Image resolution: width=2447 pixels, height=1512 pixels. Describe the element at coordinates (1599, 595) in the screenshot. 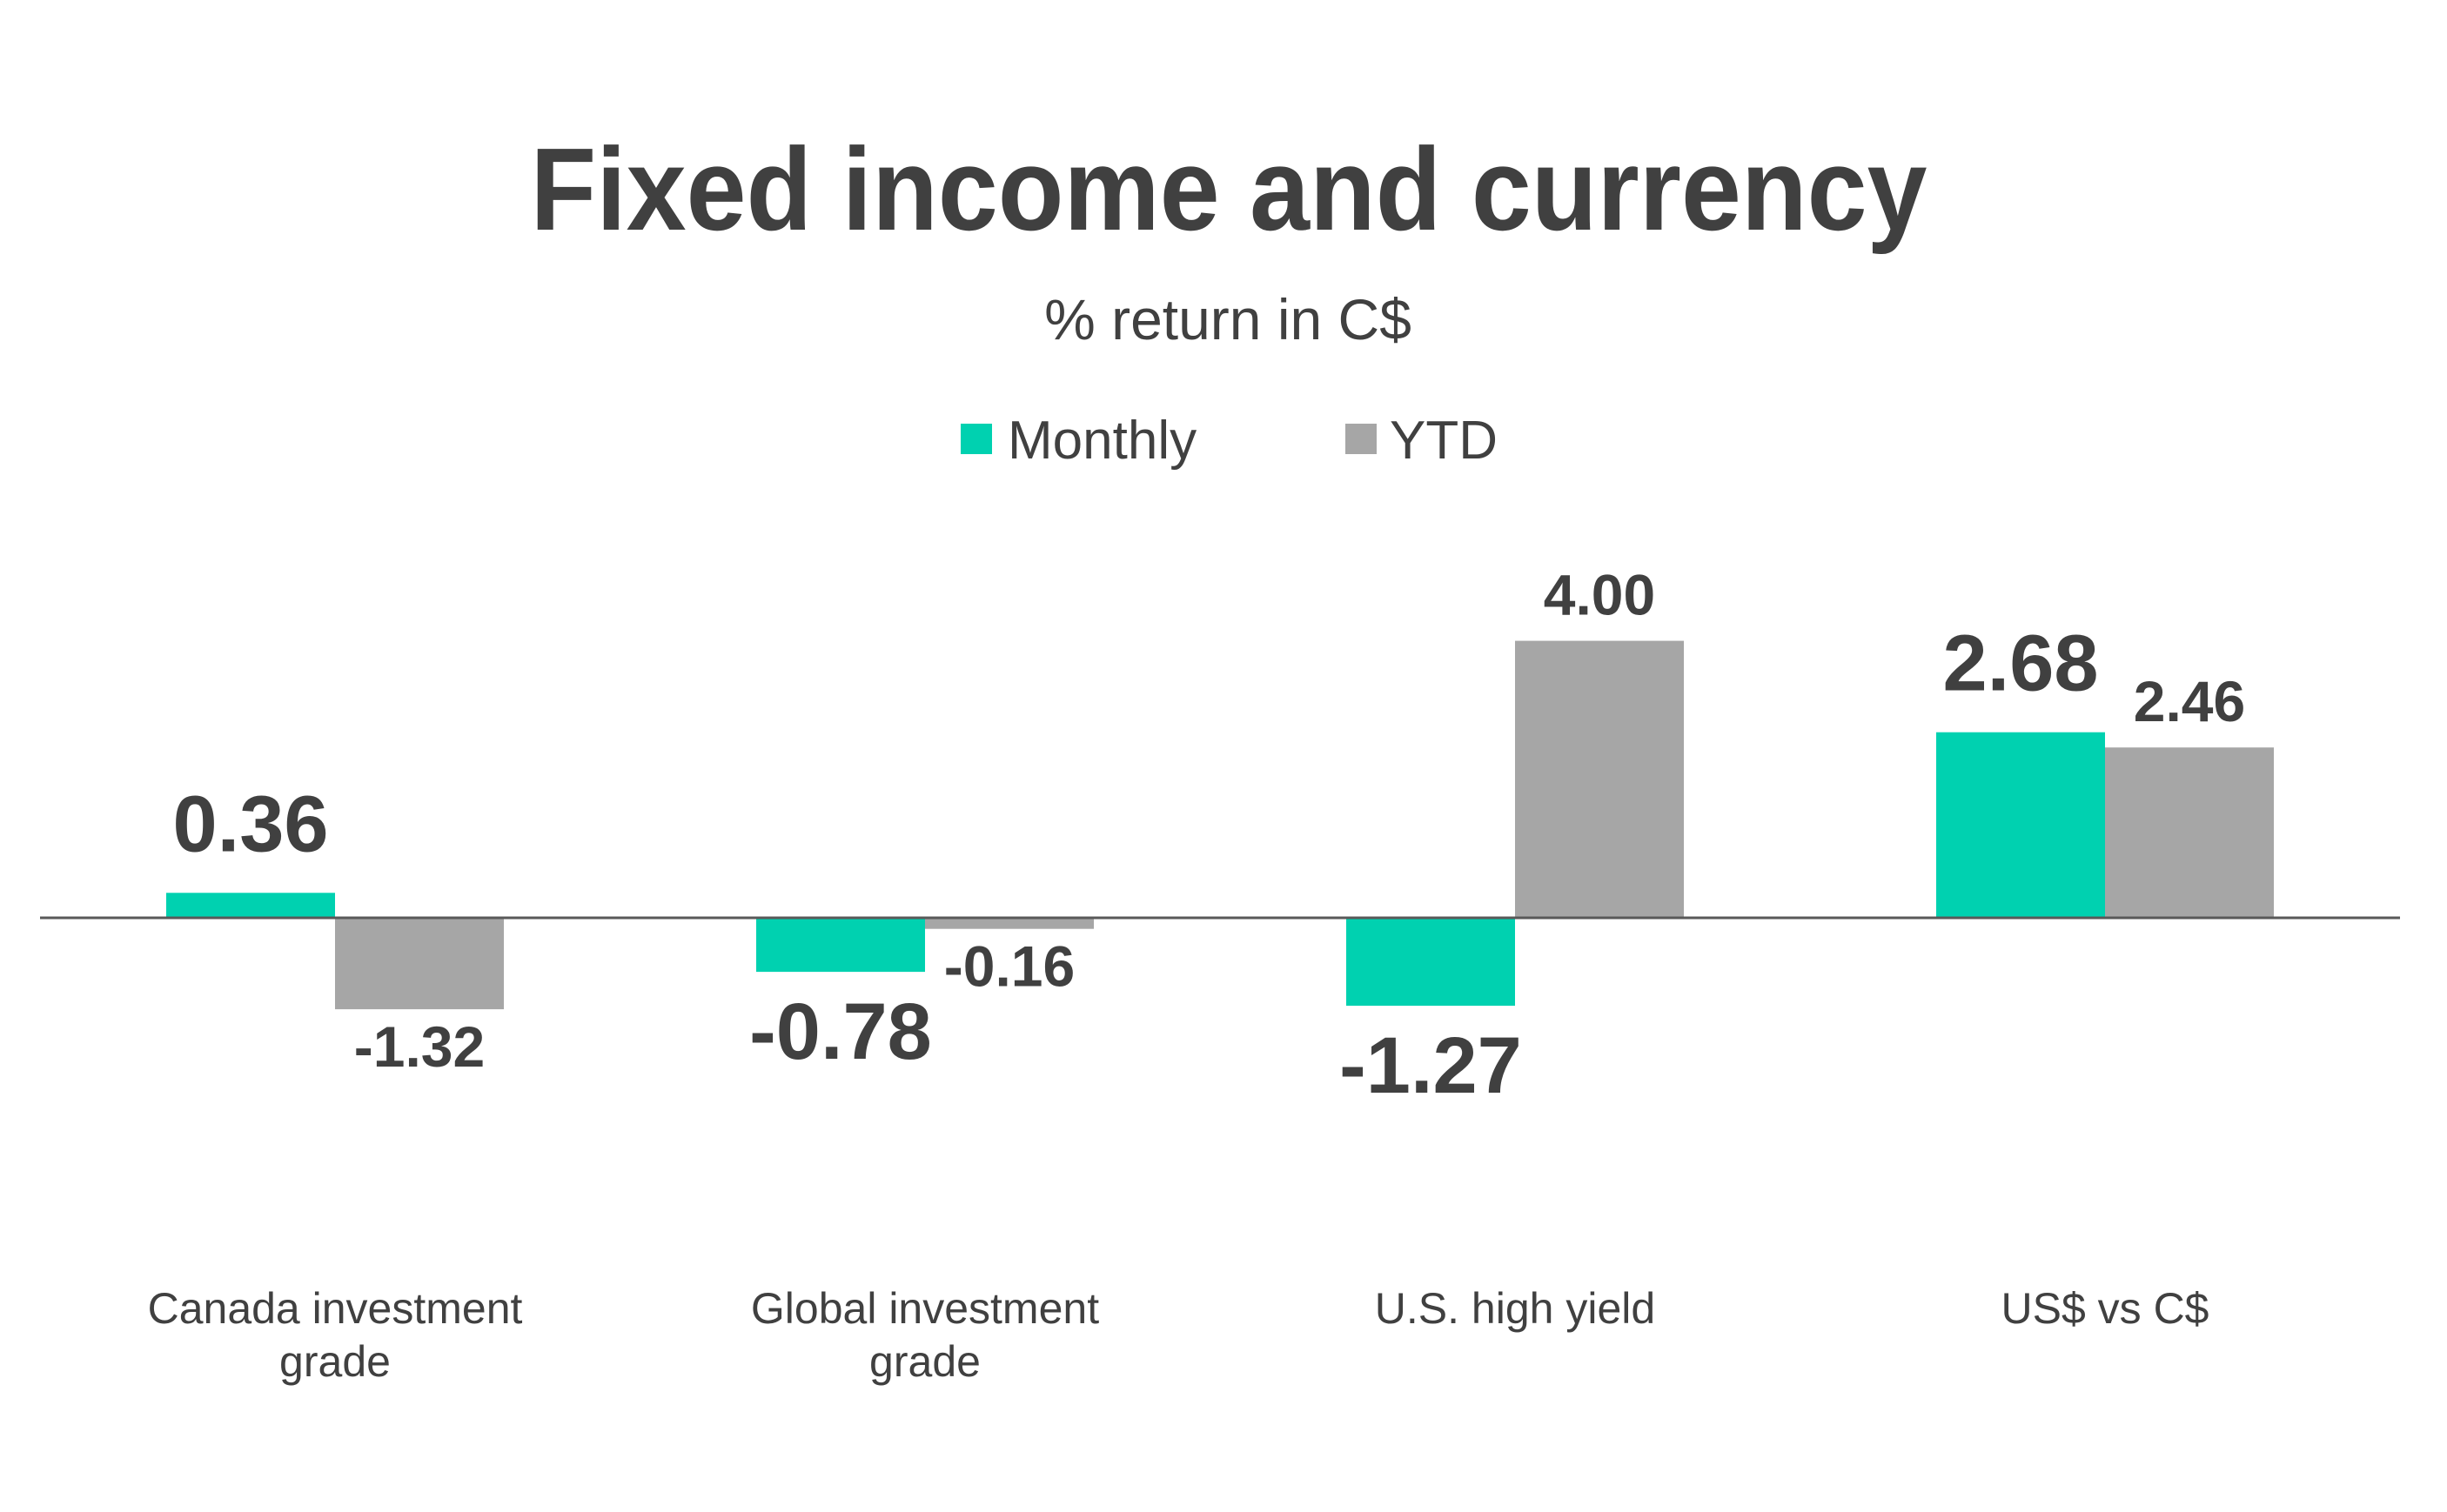

I see `value-label-ytd-u-s-high-yield: 4.00` at that location.